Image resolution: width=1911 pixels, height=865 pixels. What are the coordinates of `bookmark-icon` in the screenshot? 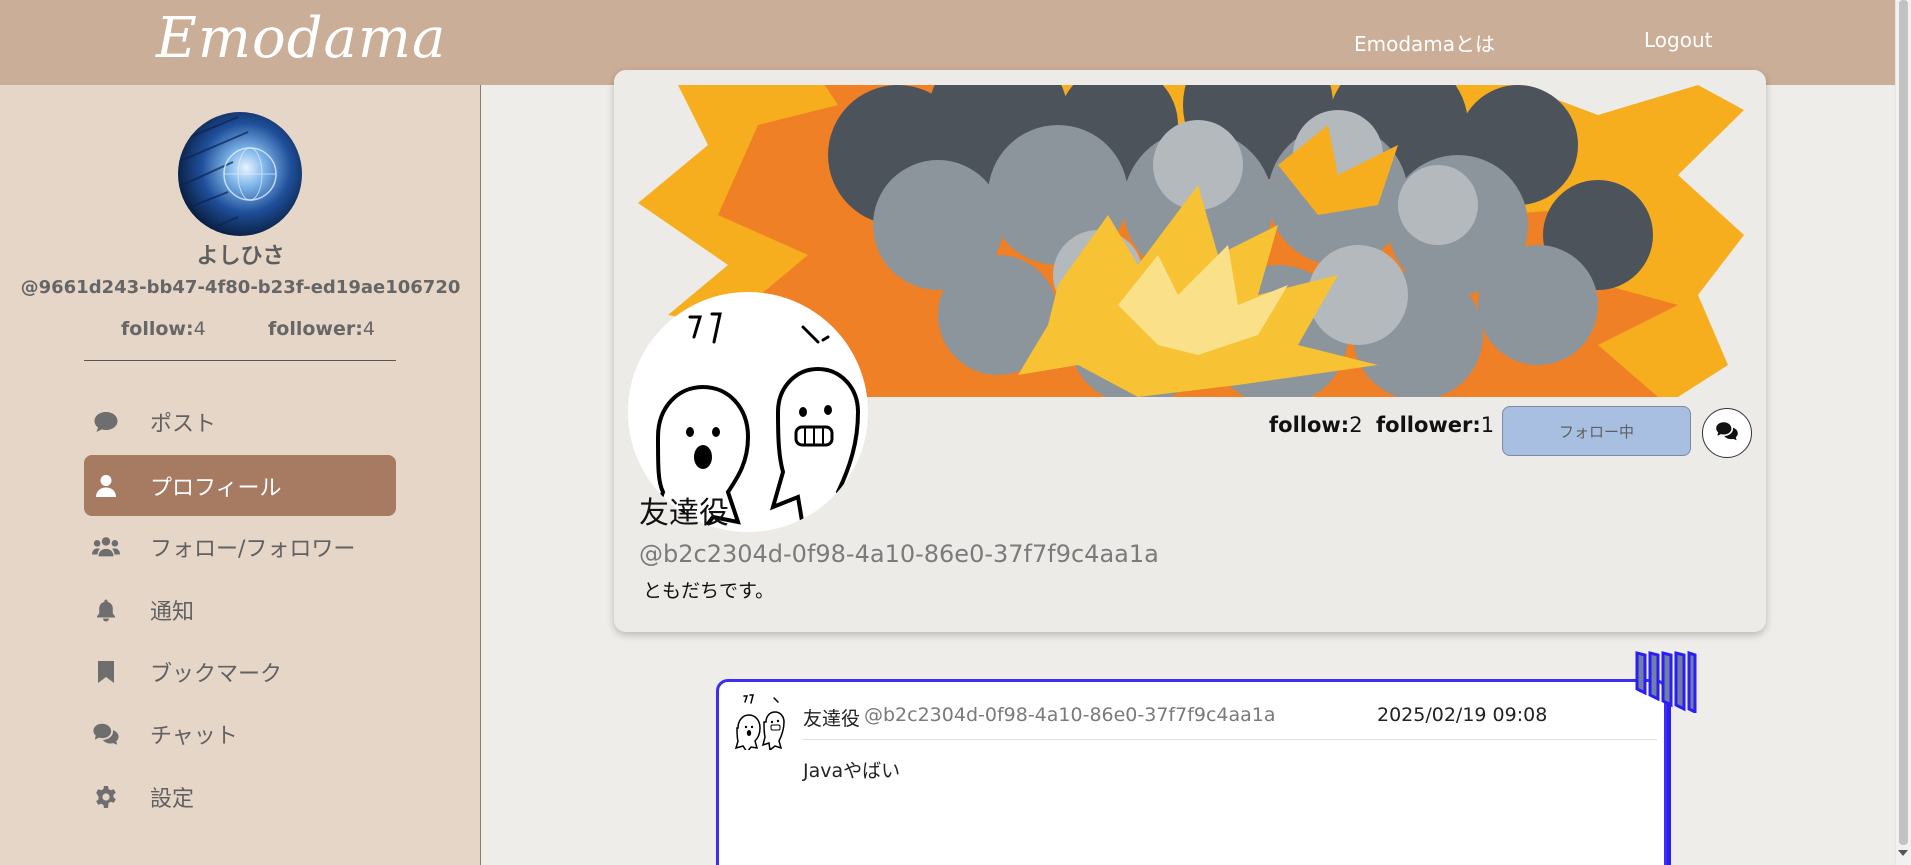 It's located at (106, 672).